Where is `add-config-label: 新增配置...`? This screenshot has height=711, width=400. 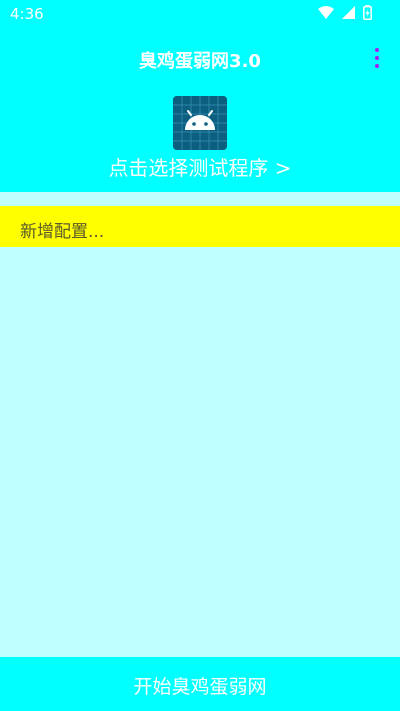 add-config-label: 新增配置... is located at coordinates (62, 232).